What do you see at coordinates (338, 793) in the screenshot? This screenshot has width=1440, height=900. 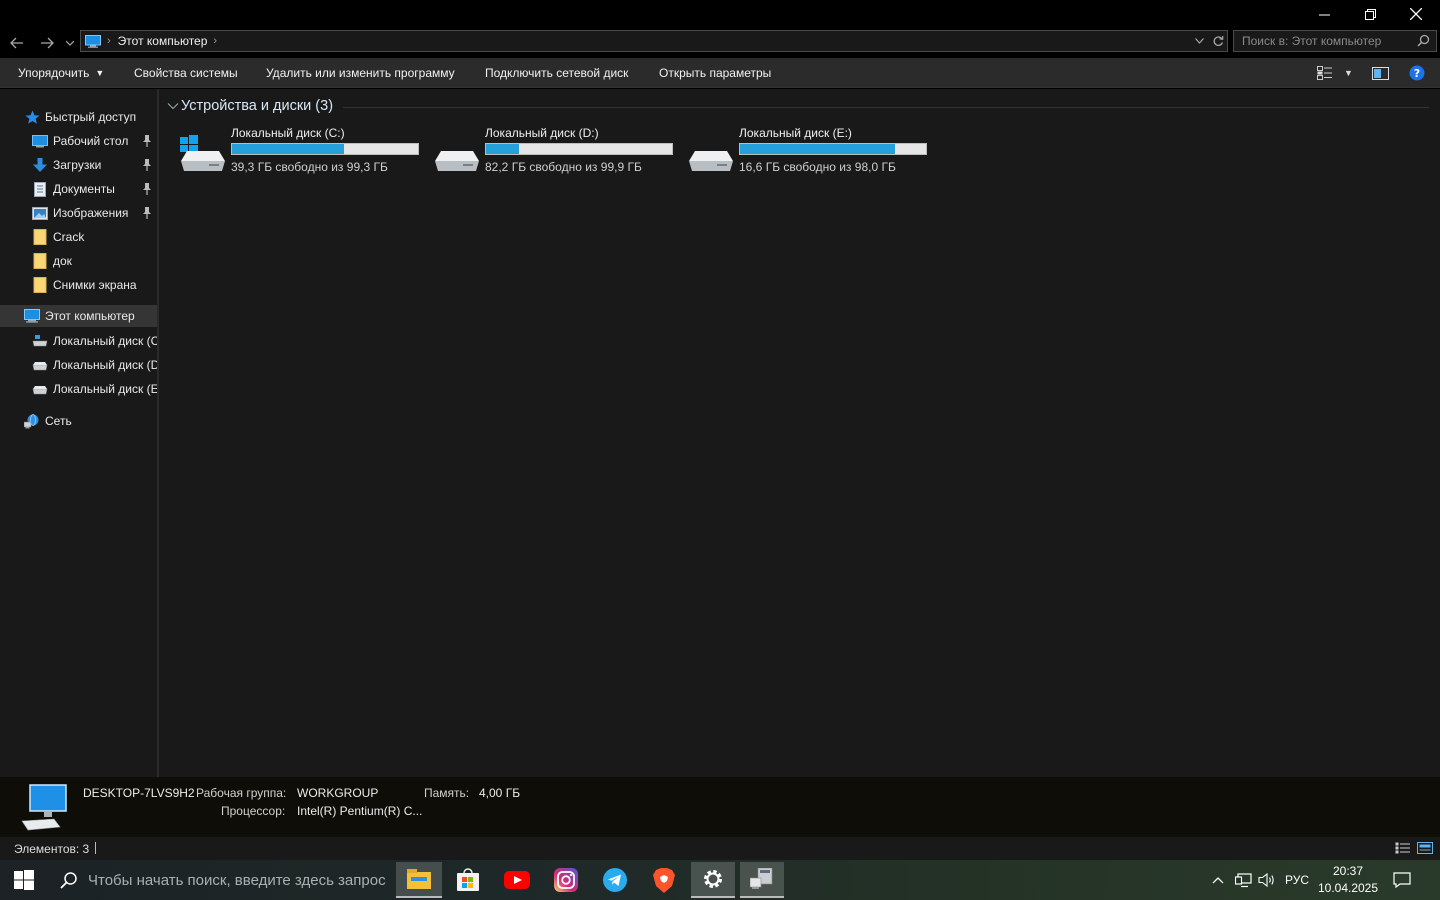 I see `workgroup-value: WORKGROUP` at bounding box center [338, 793].